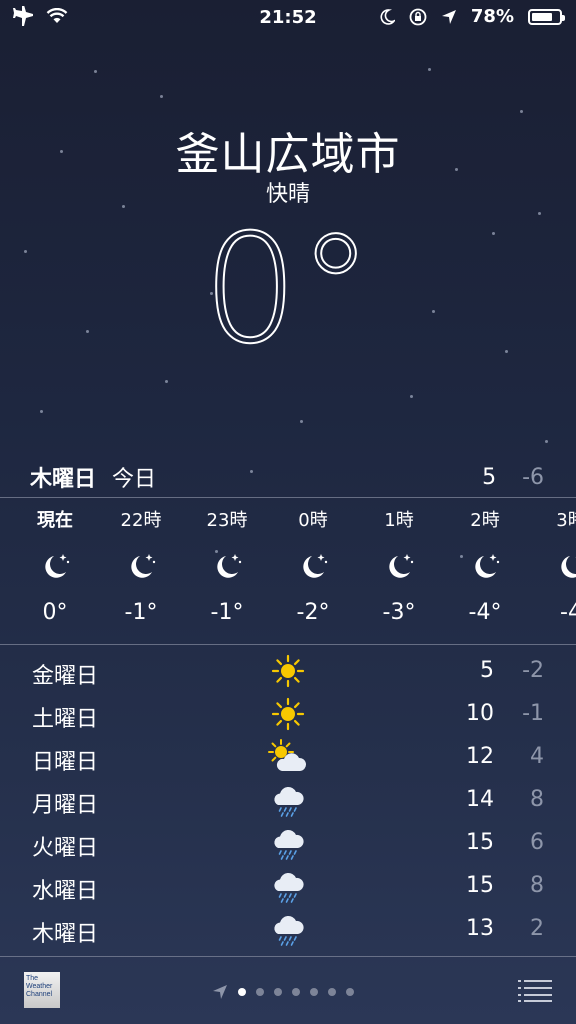 The height and width of the screenshot is (1024, 576). Describe the element at coordinates (288, 154) in the screenshot. I see `city-name: 釜山広域市` at that location.